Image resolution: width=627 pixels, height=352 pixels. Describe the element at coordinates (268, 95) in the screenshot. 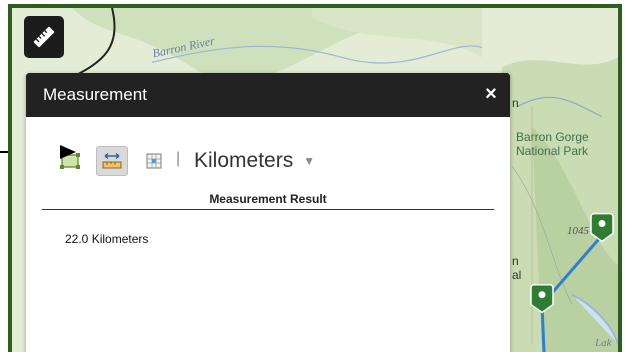

I see `panel-header: Measurement ×` at that location.